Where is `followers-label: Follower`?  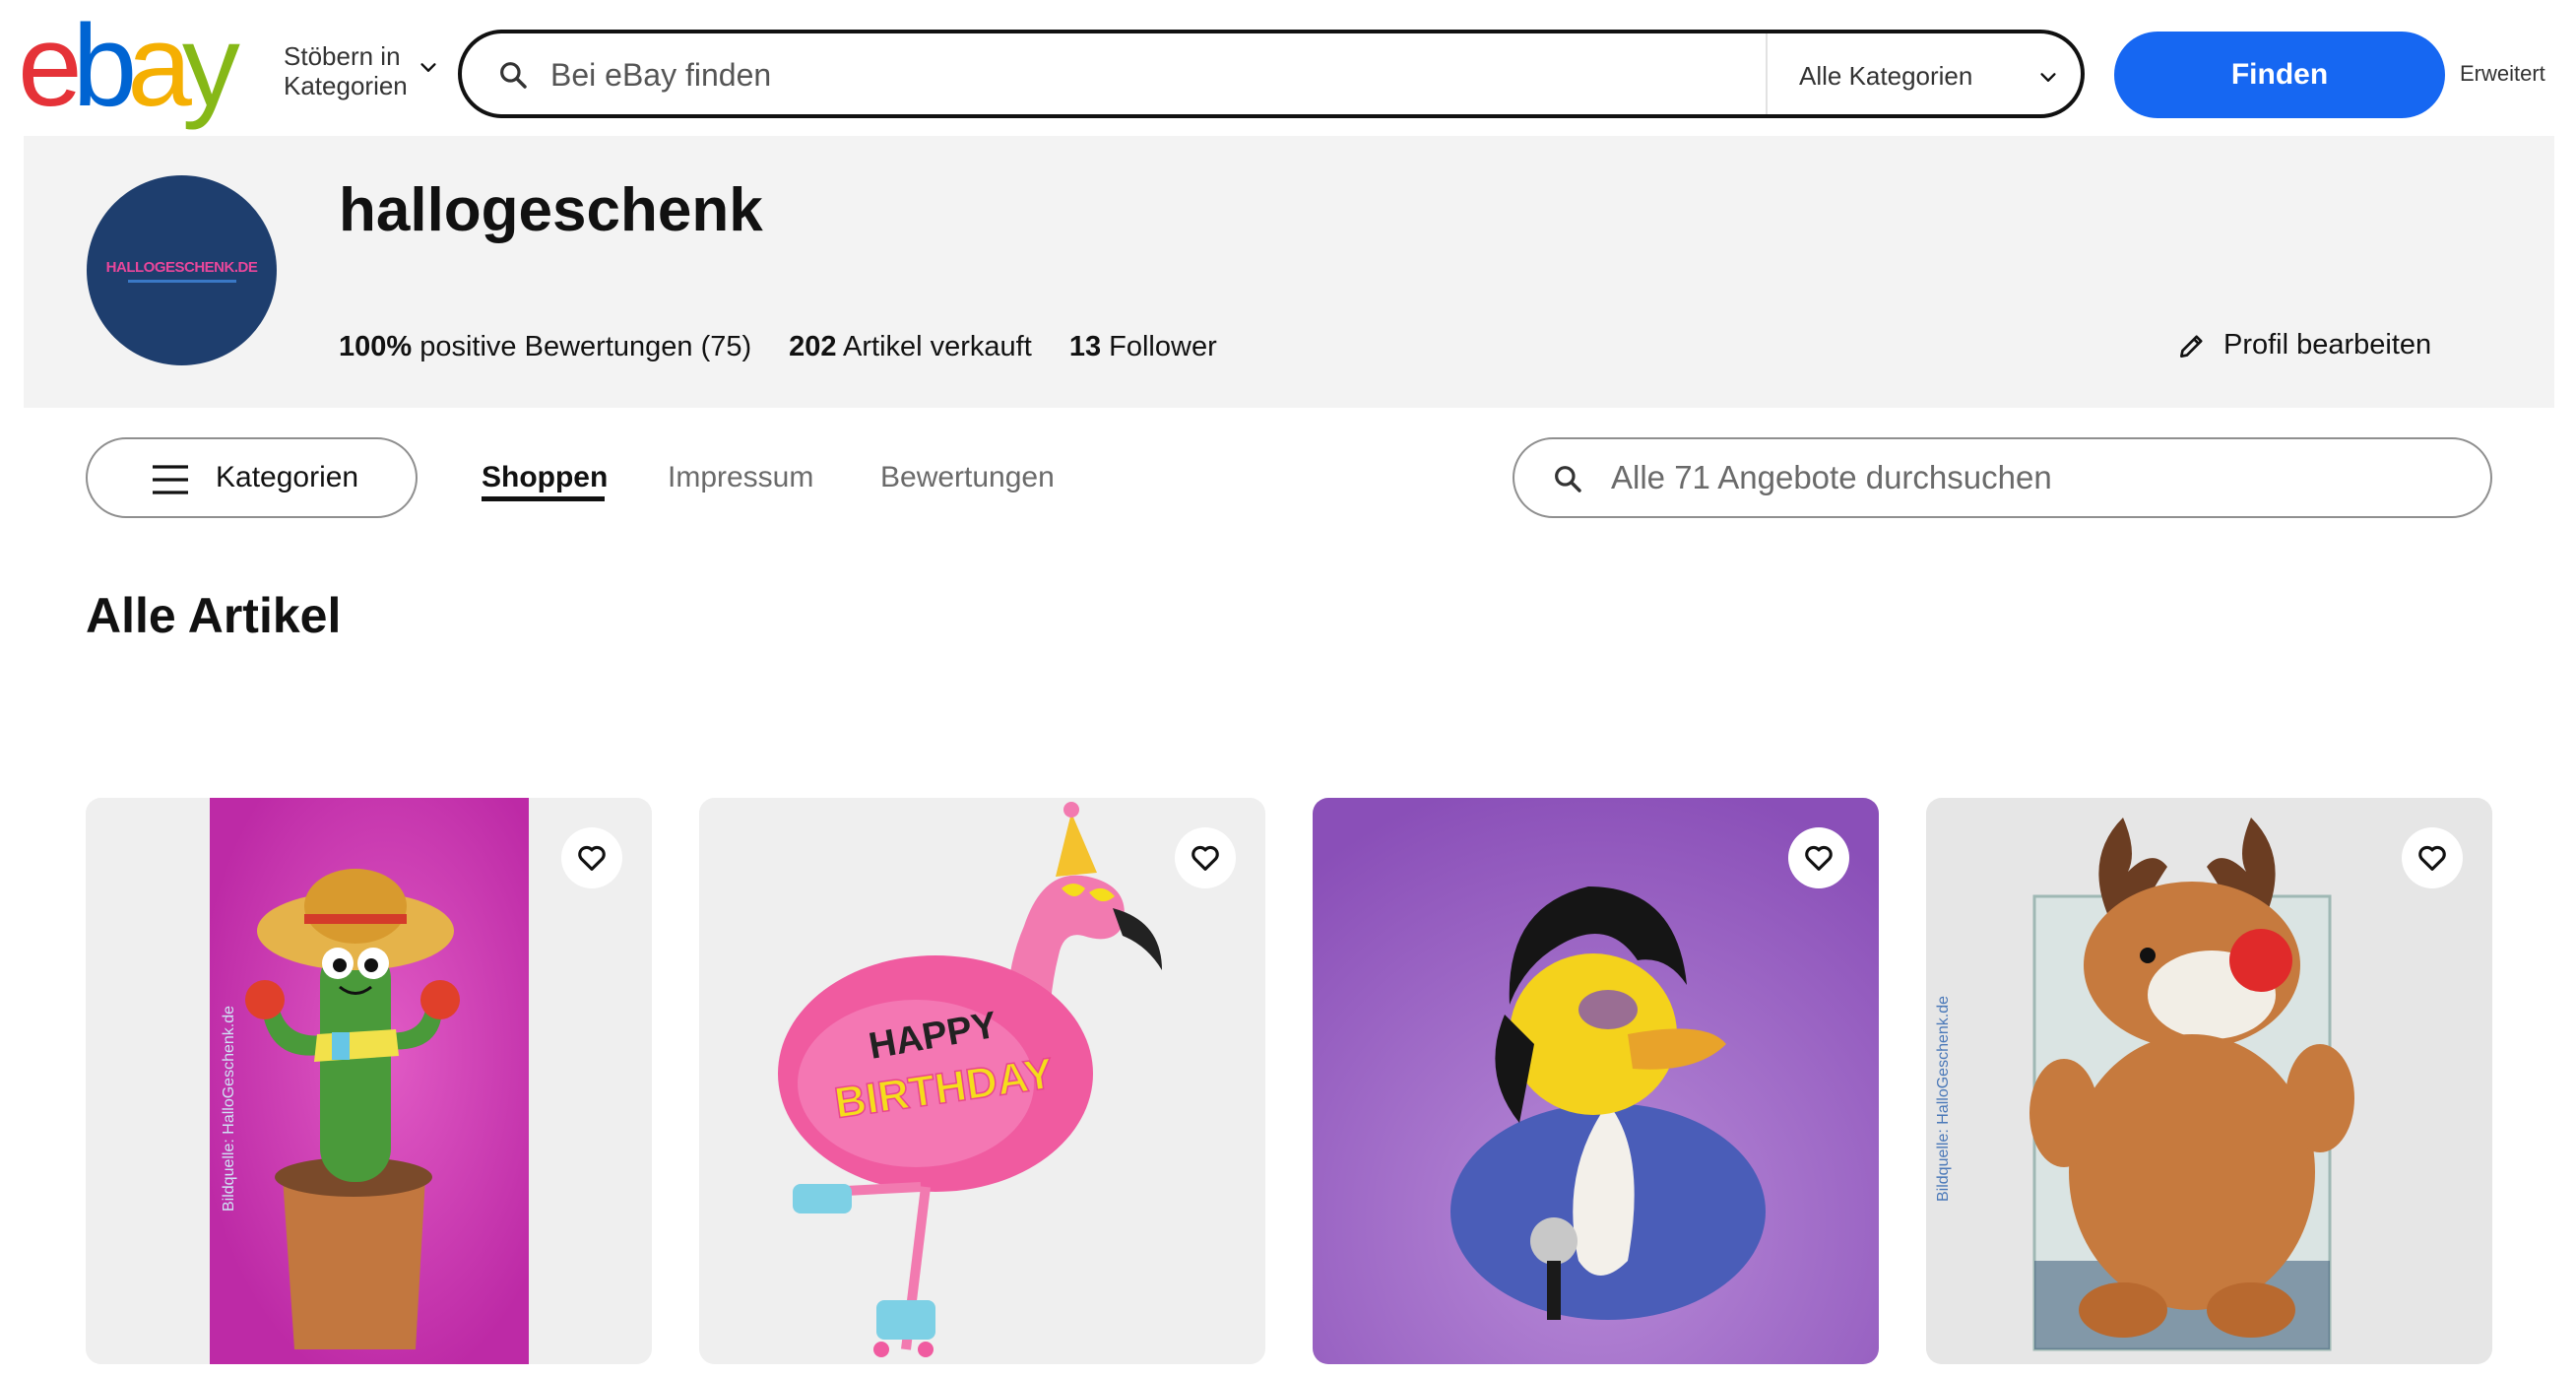
followers-label: Follower is located at coordinates (1163, 347).